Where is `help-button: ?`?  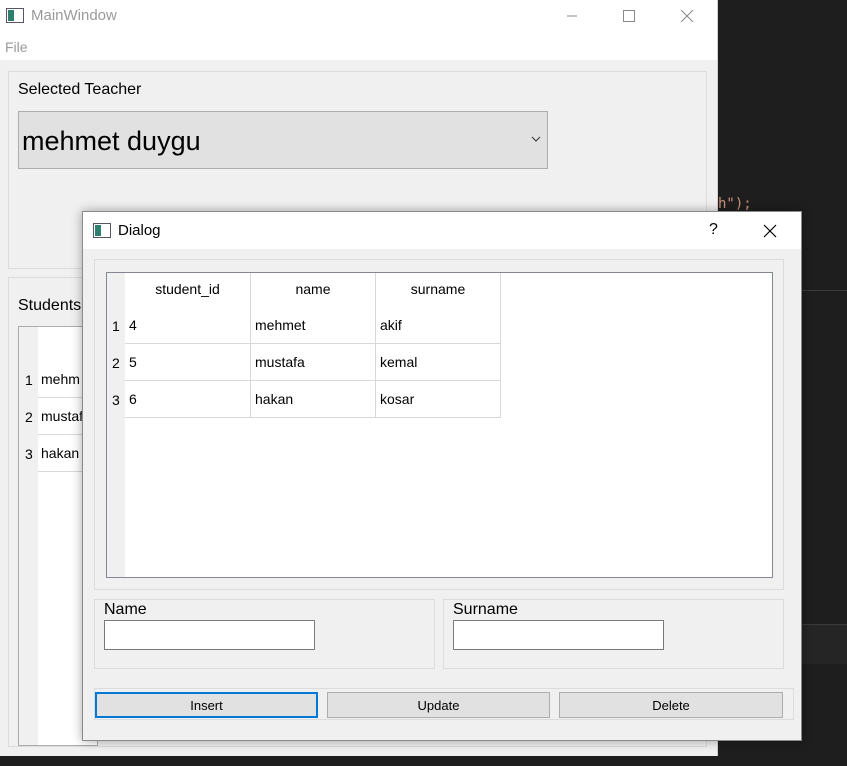 help-button: ? is located at coordinates (713, 230).